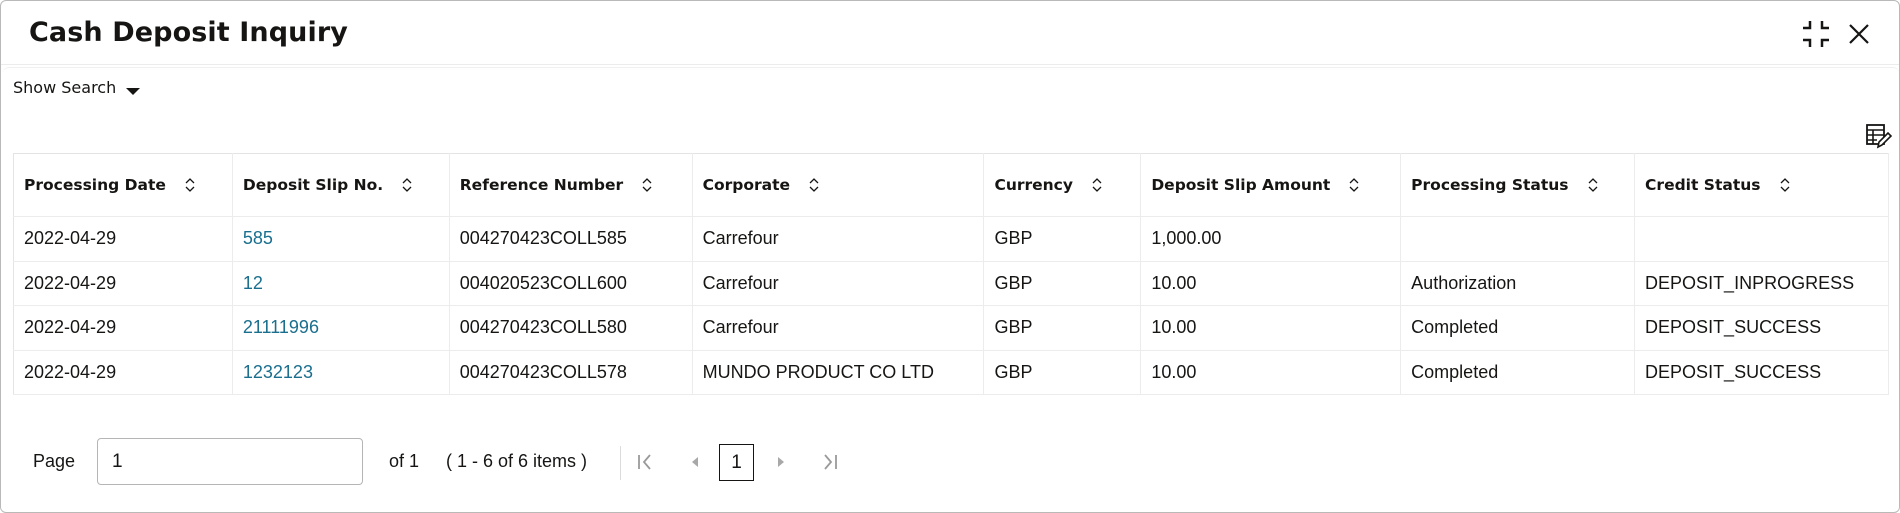  Describe the element at coordinates (571, 185) in the screenshot. I see `column-header-reference-number: Reference Number` at that location.